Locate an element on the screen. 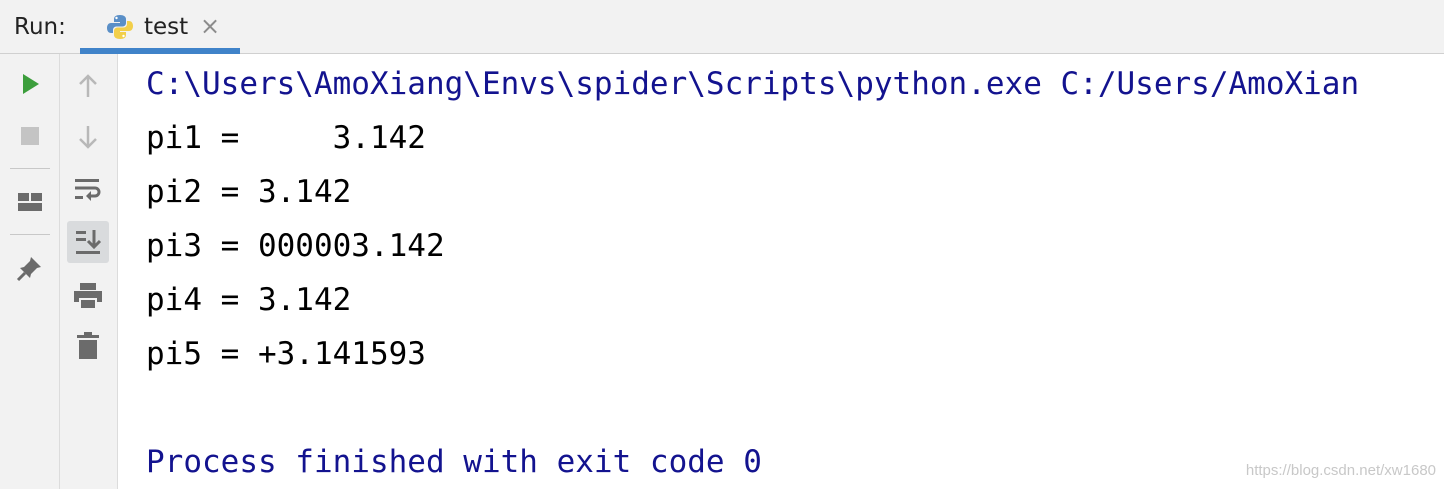  run-toolbar-secondary is located at coordinates (89, 271).